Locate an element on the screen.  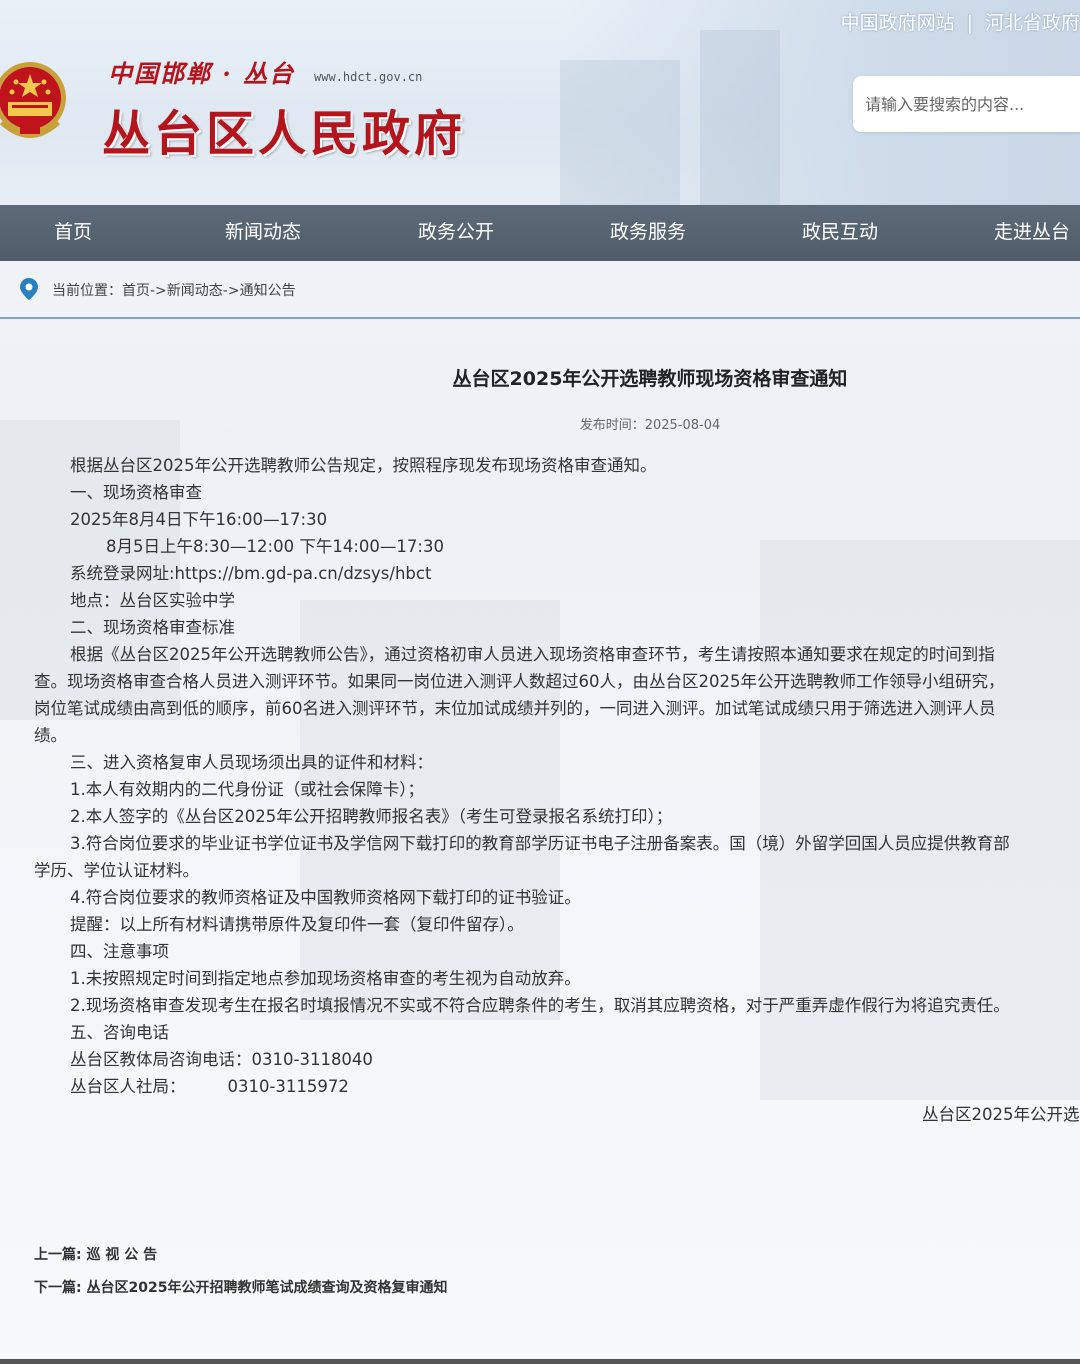
paragraph: 2.本人签字的《丛台区2025年公开招聘教师报名表》（考生可登录报名系统打印）； is located at coordinates (371, 816).